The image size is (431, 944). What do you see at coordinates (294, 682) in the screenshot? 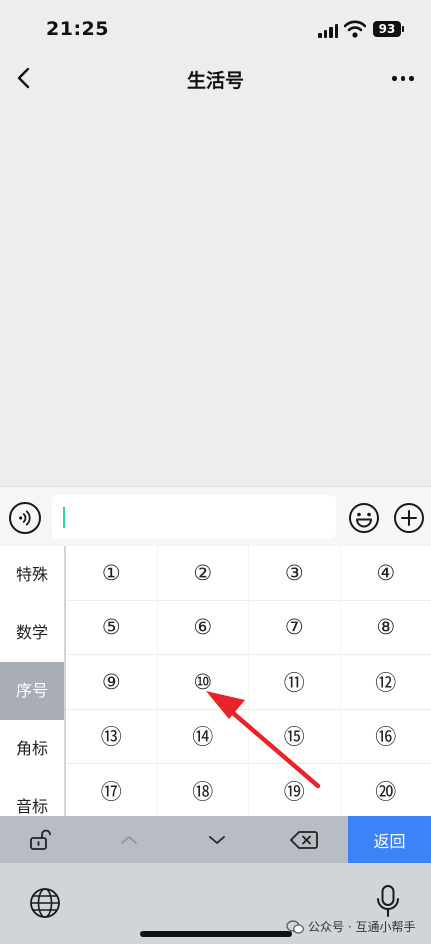
I see `symbol-key: ⑪` at bounding box center [294, 682].